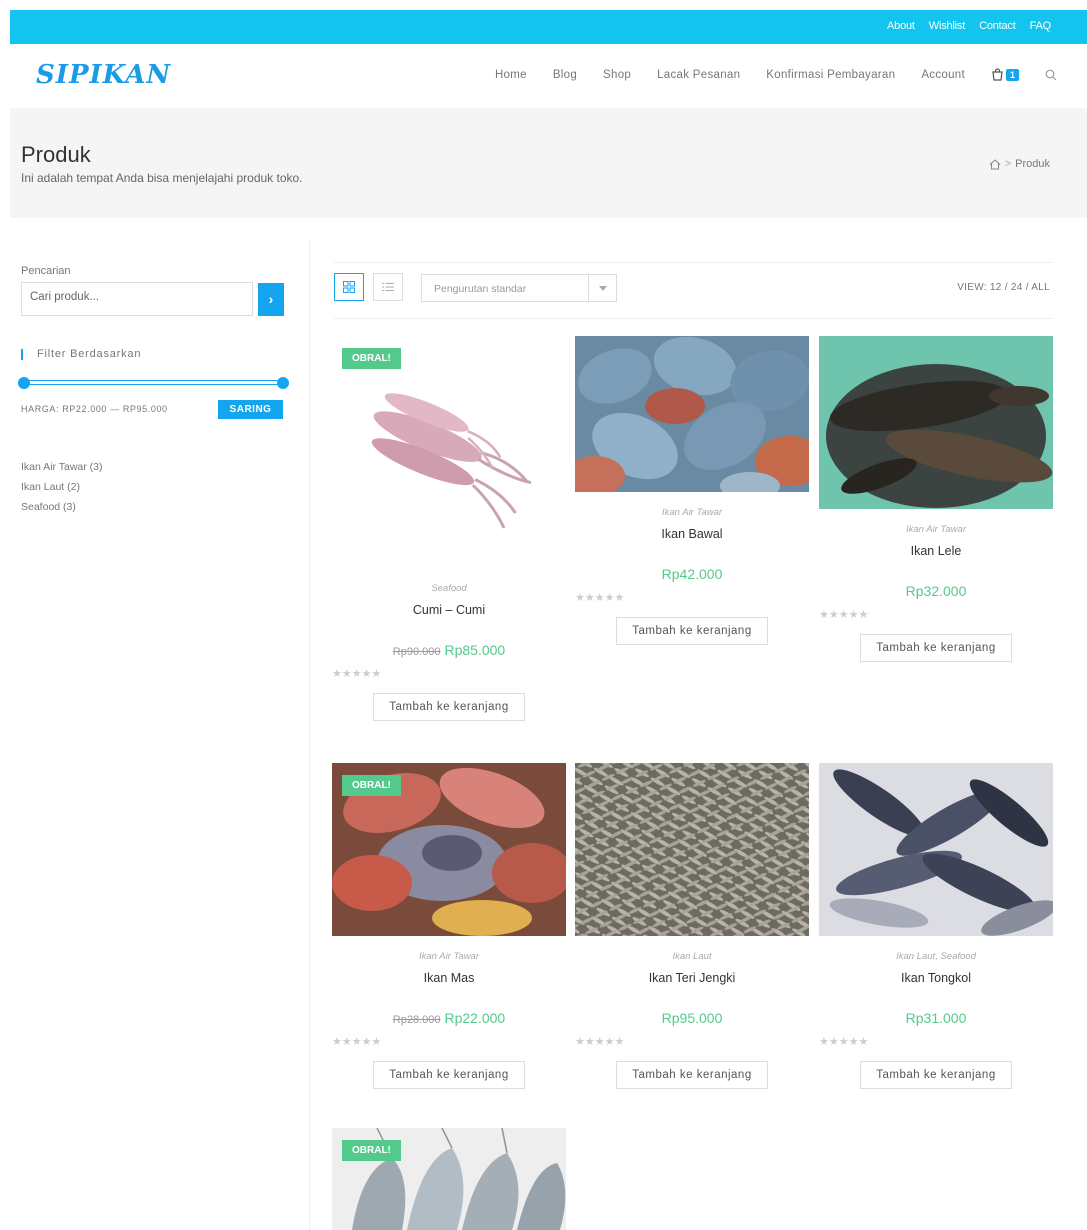 Image resolution: width=1087 pixels, height=1230 pixels. I want to click on product-name: Cumi – Cumi, so click(449, 610).